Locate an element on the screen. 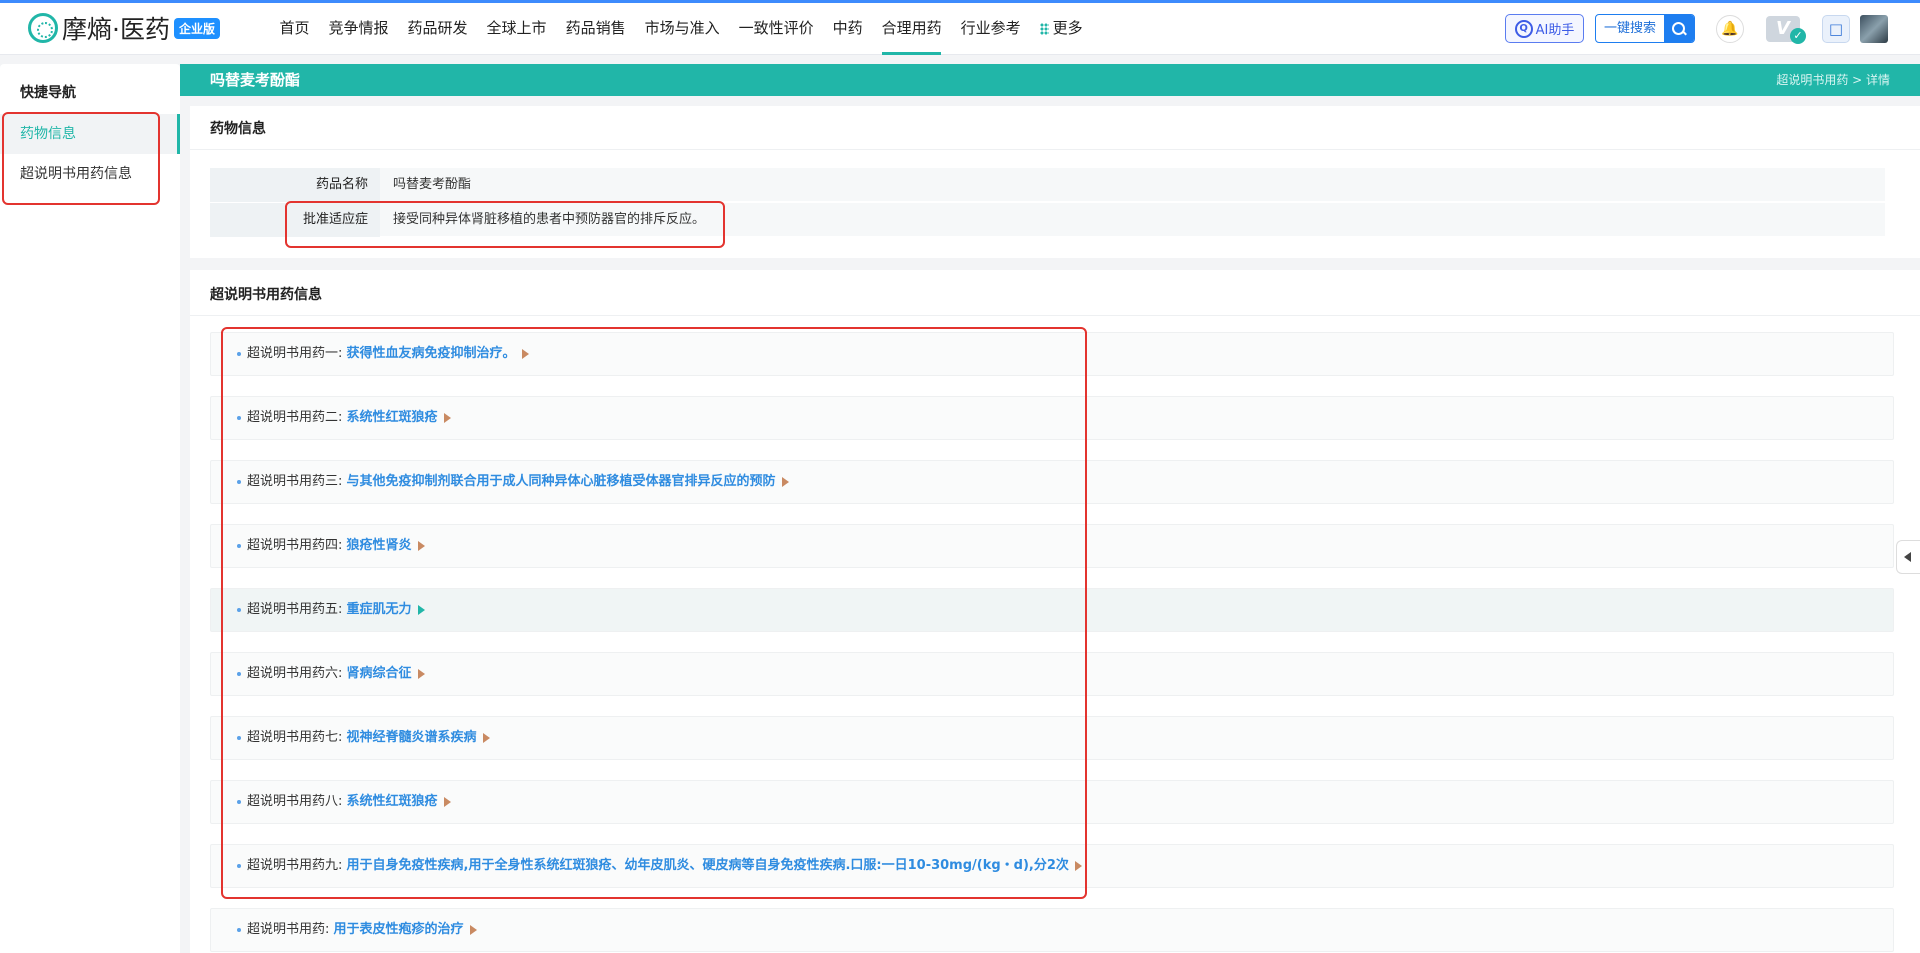 Image resolution: width=1920 pixels, height=953 pixels. off-label-item-content: 超说明书用药一: 获得性血友病免疫抑制治疗。 is located at coordinates (383, 354).